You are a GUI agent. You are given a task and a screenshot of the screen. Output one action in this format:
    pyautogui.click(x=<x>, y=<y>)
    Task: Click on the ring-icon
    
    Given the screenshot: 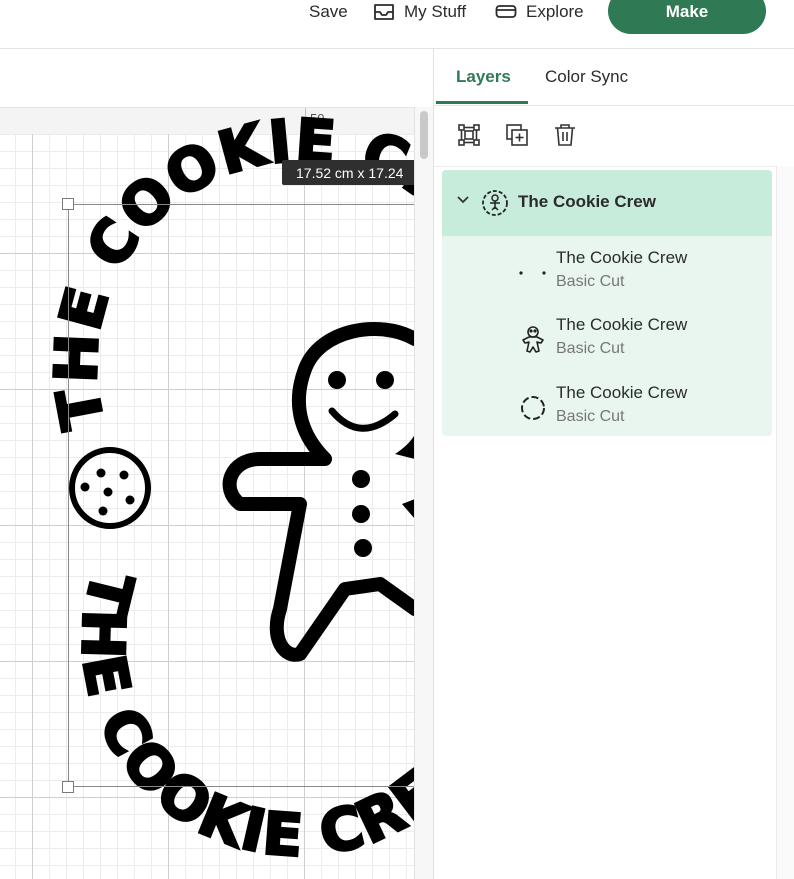 What is the action you would take?
    pyautogui.click(x=533, y=408)
    